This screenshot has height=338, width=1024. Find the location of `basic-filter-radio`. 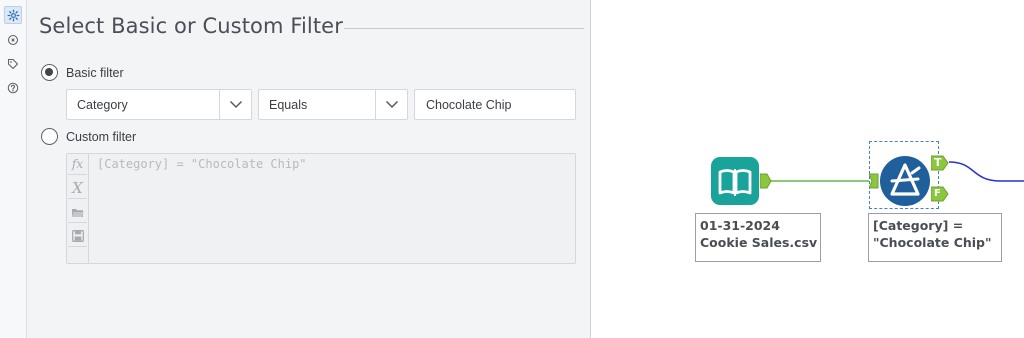

basic-filter-radio is located at coordinates (49, 72).